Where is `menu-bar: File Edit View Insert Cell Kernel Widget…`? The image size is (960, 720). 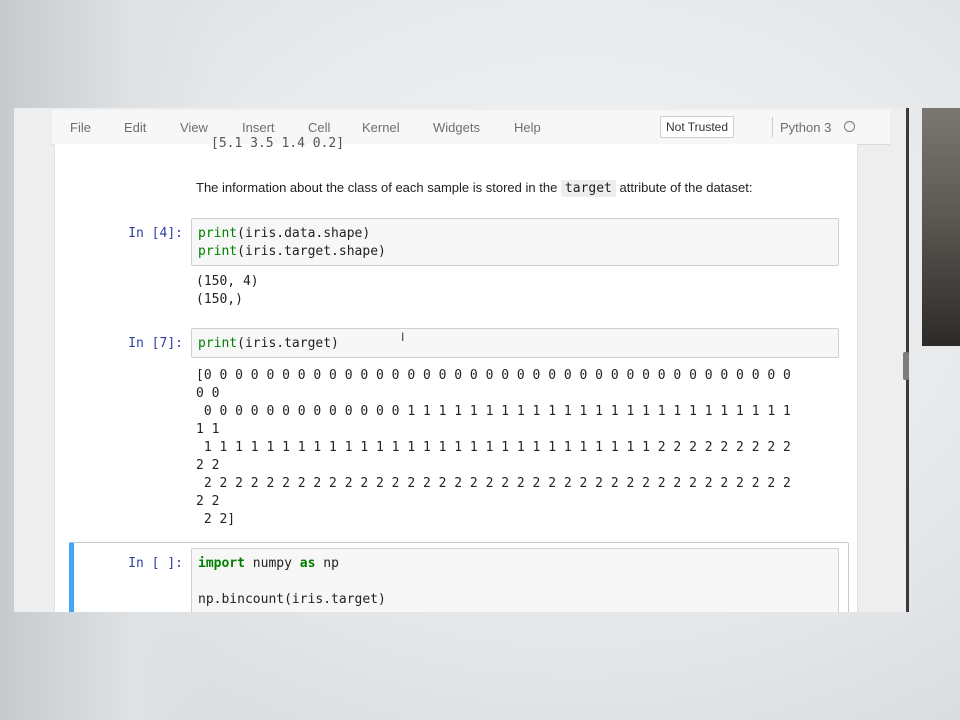
menu-bar: File Edit View Insert Cell Kernel Widget… is located at coordinates (471, 127).